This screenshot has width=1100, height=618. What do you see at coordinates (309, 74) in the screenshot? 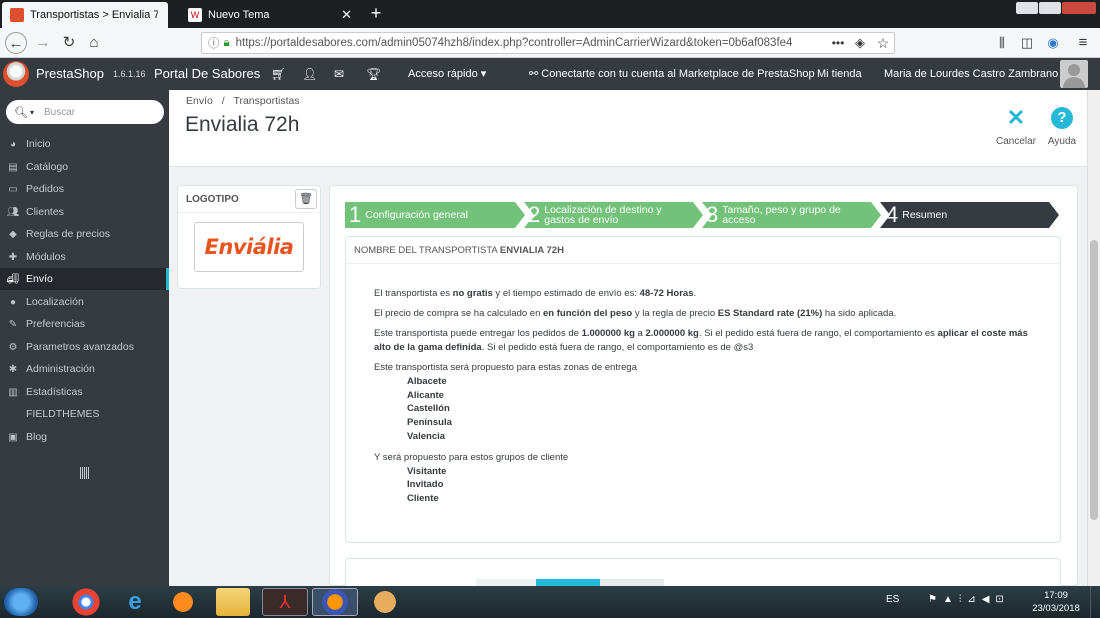
I see `user-icon: 👤︎` at bounding box center [309, 74].